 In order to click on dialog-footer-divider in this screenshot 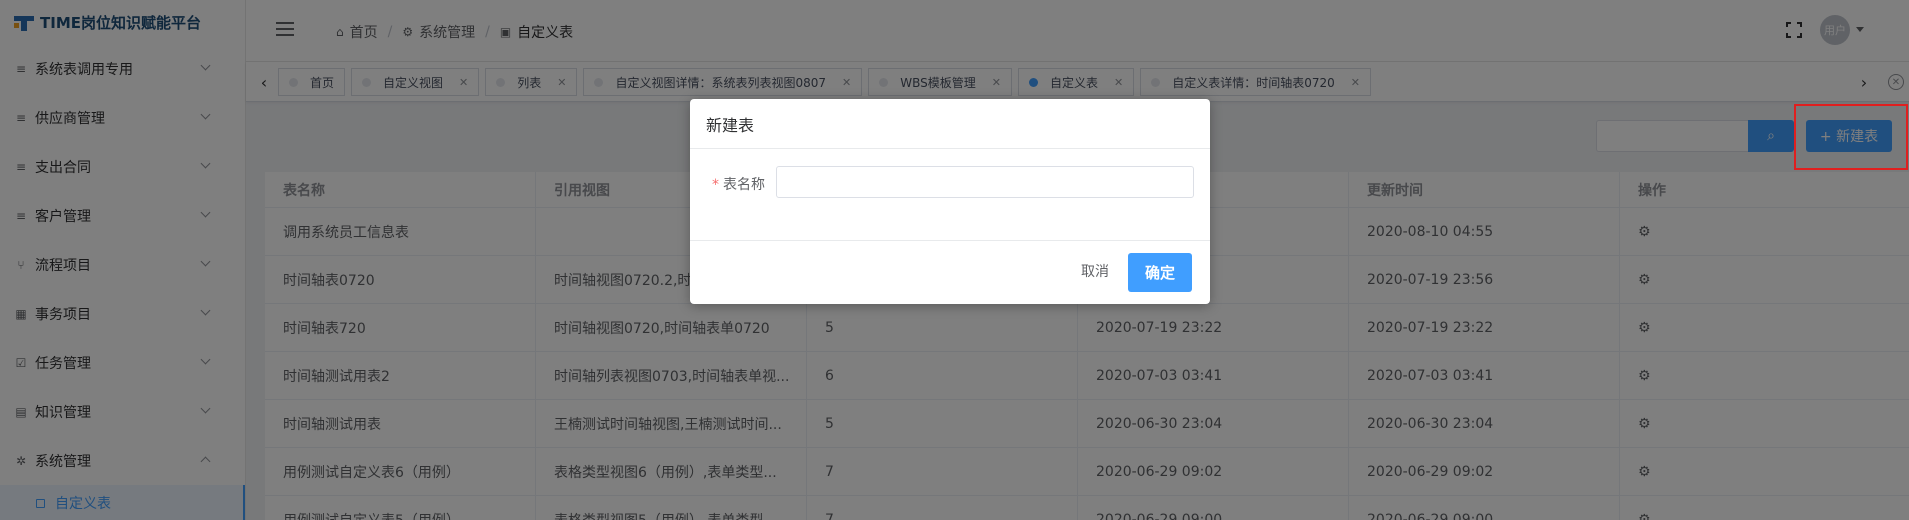, I will do `click(950, 240)`.